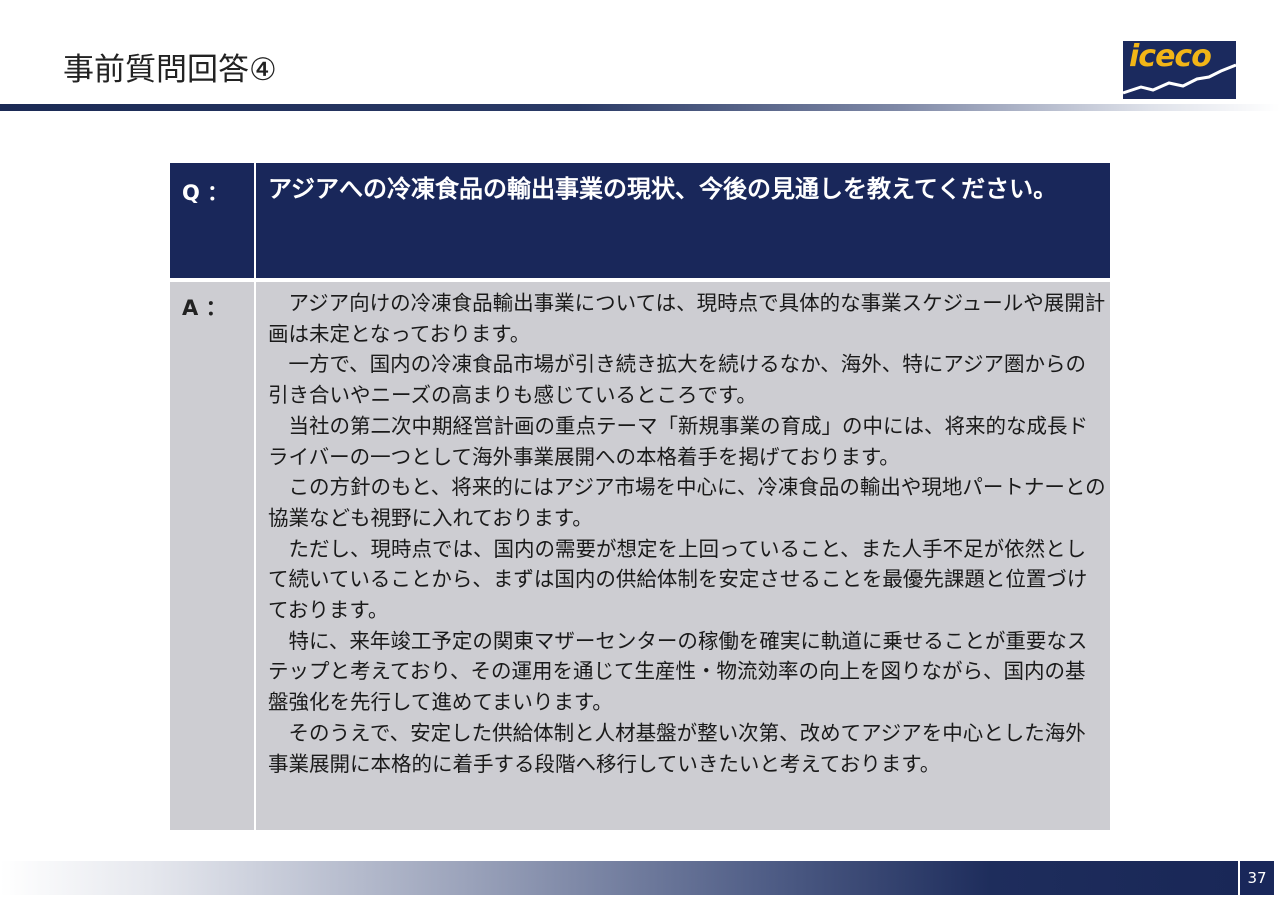 This screenshot has height=905, width=1280. I want to click on logo-crack-graphic, so click(1179, 79).